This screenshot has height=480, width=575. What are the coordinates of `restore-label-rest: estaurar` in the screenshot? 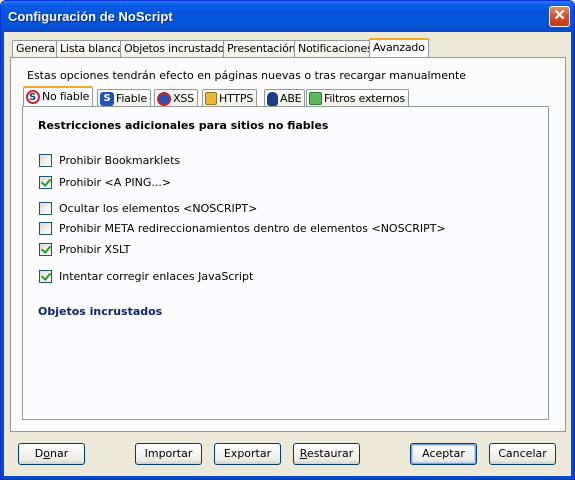 It's located at (330, 453).